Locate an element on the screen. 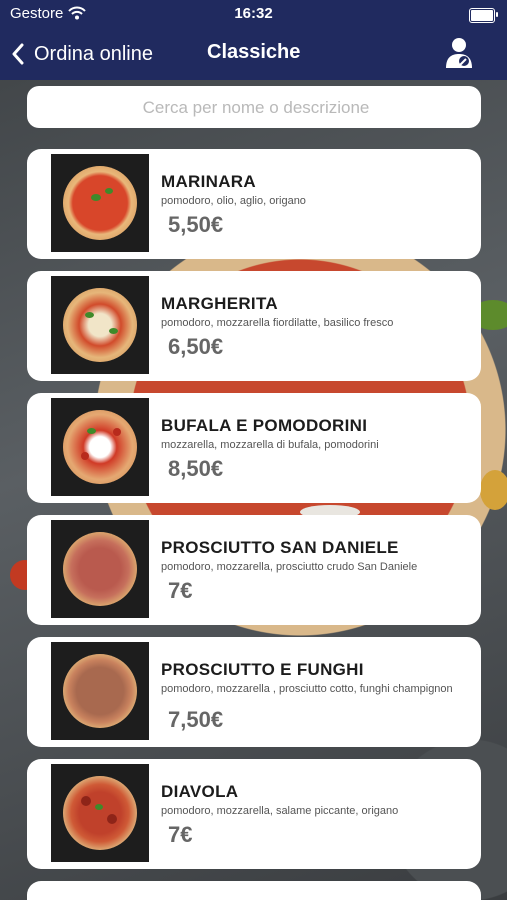 The image size is (507, 921). clock: 16:32 is located at coordinates (253, 13).